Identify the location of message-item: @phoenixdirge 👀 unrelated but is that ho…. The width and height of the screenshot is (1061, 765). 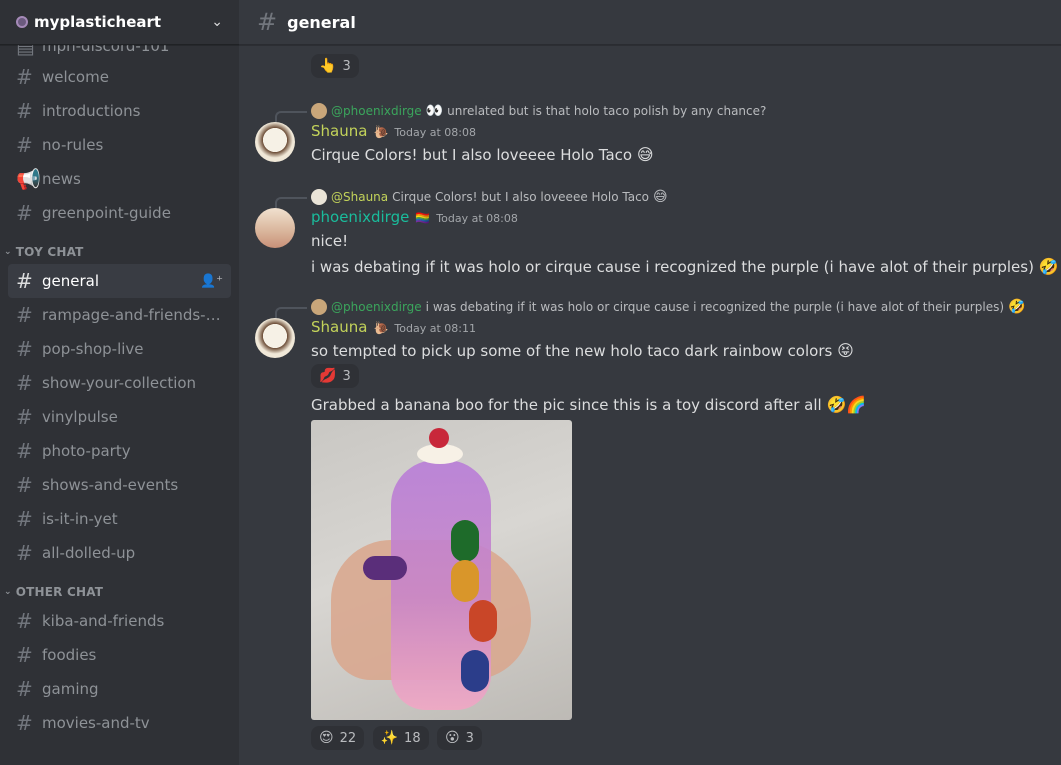
(650, 133).